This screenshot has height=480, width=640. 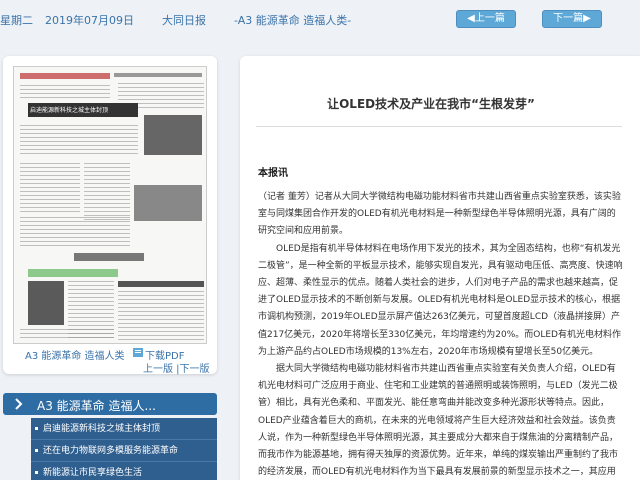 I want to click on prev-arrow-icon: ◀, so click(x=471, y=18).